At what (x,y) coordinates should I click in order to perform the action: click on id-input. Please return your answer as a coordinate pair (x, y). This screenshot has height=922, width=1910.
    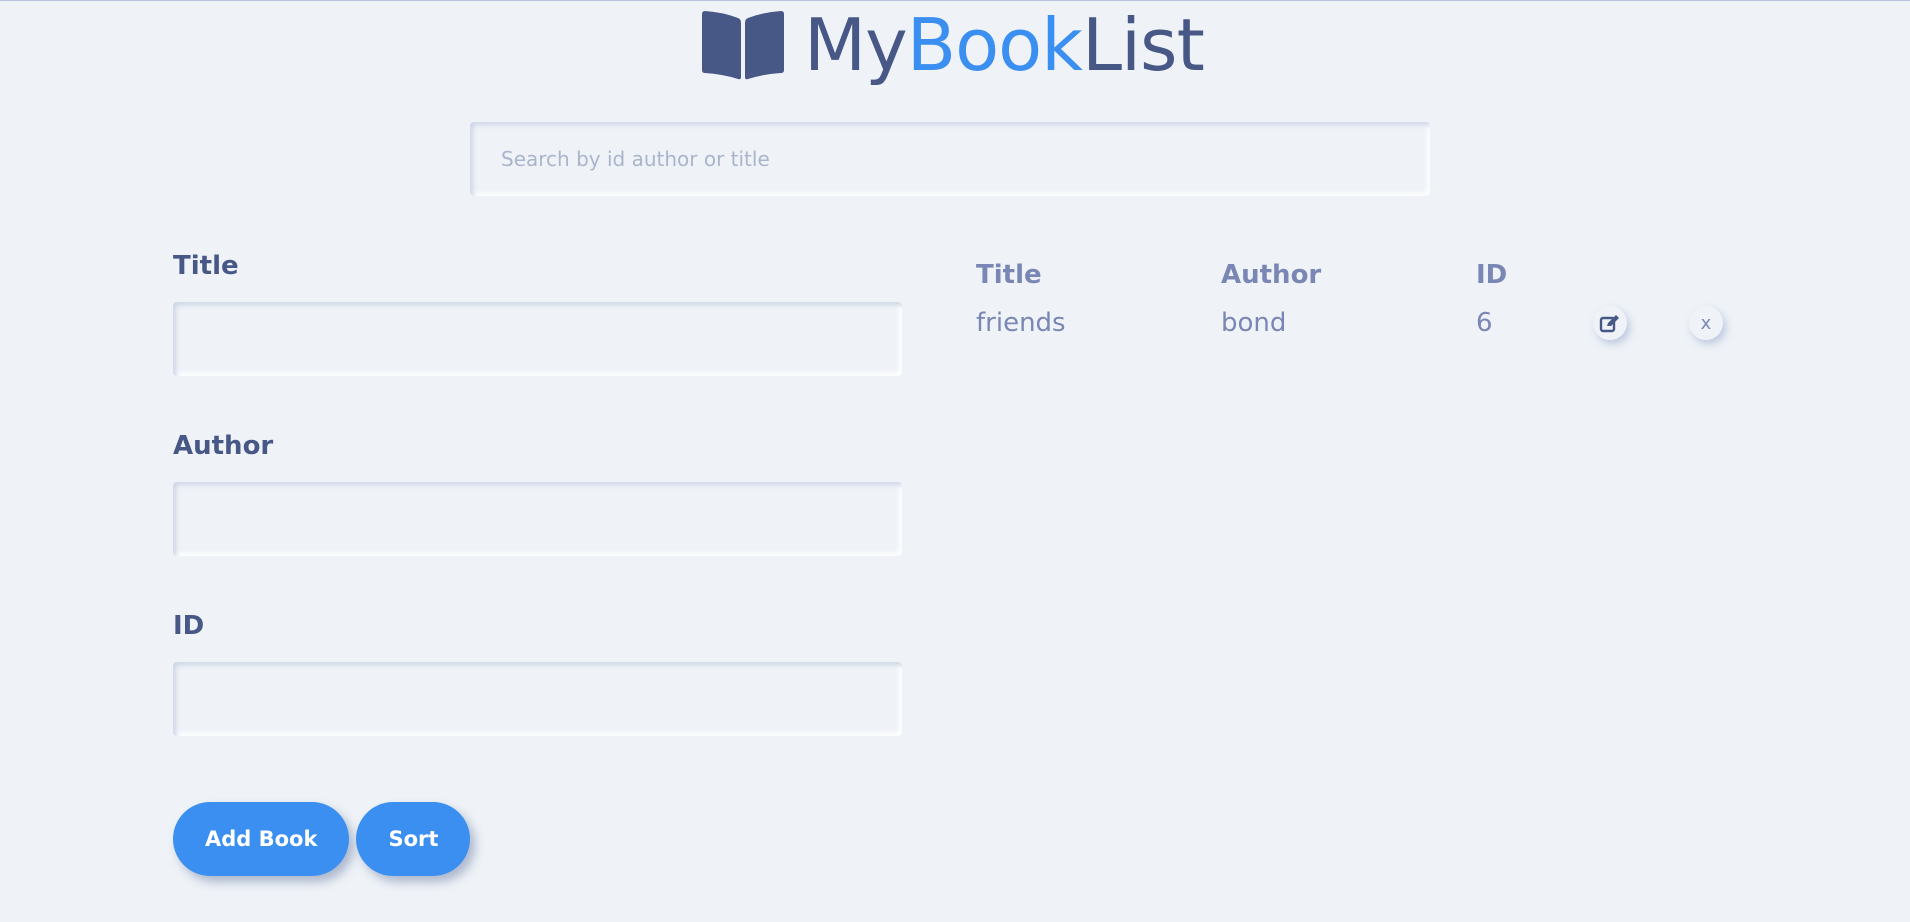
    Looking at the image, I should click on (537, 699).